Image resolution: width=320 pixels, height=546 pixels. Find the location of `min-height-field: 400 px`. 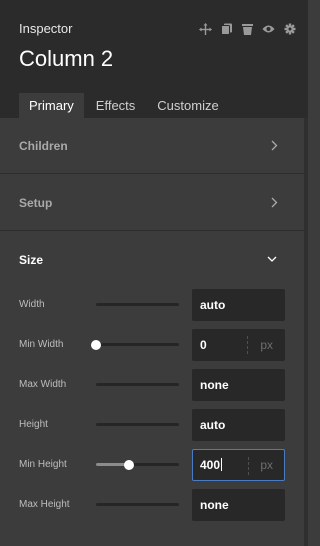

min-height-field: 400 px is located at coordinates (238, 465).